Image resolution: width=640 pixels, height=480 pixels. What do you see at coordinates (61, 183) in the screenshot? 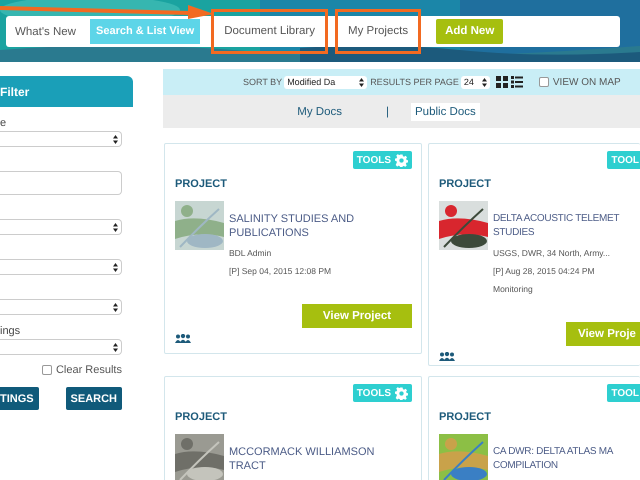
I see `input-field` at bounding box center [61, 183].